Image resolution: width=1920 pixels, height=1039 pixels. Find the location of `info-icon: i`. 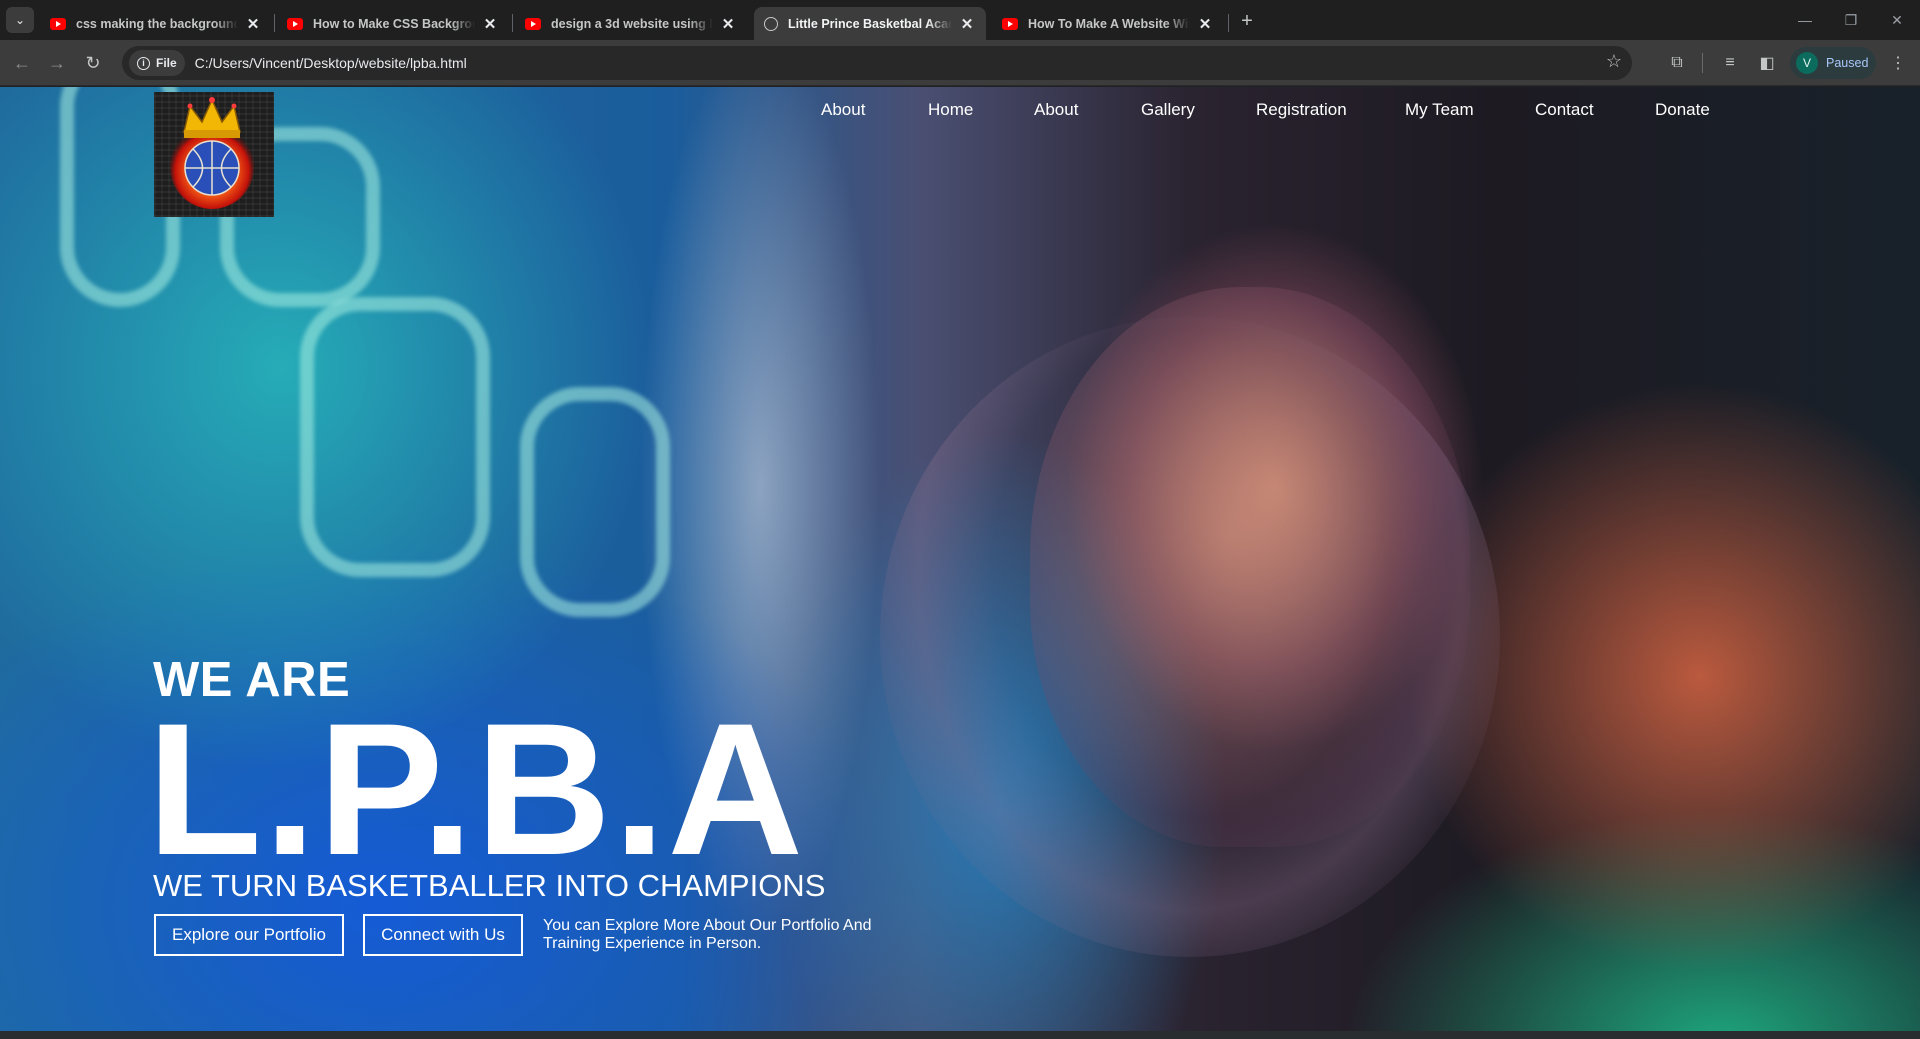

info-icon: i is located at coordinates (143, 63).